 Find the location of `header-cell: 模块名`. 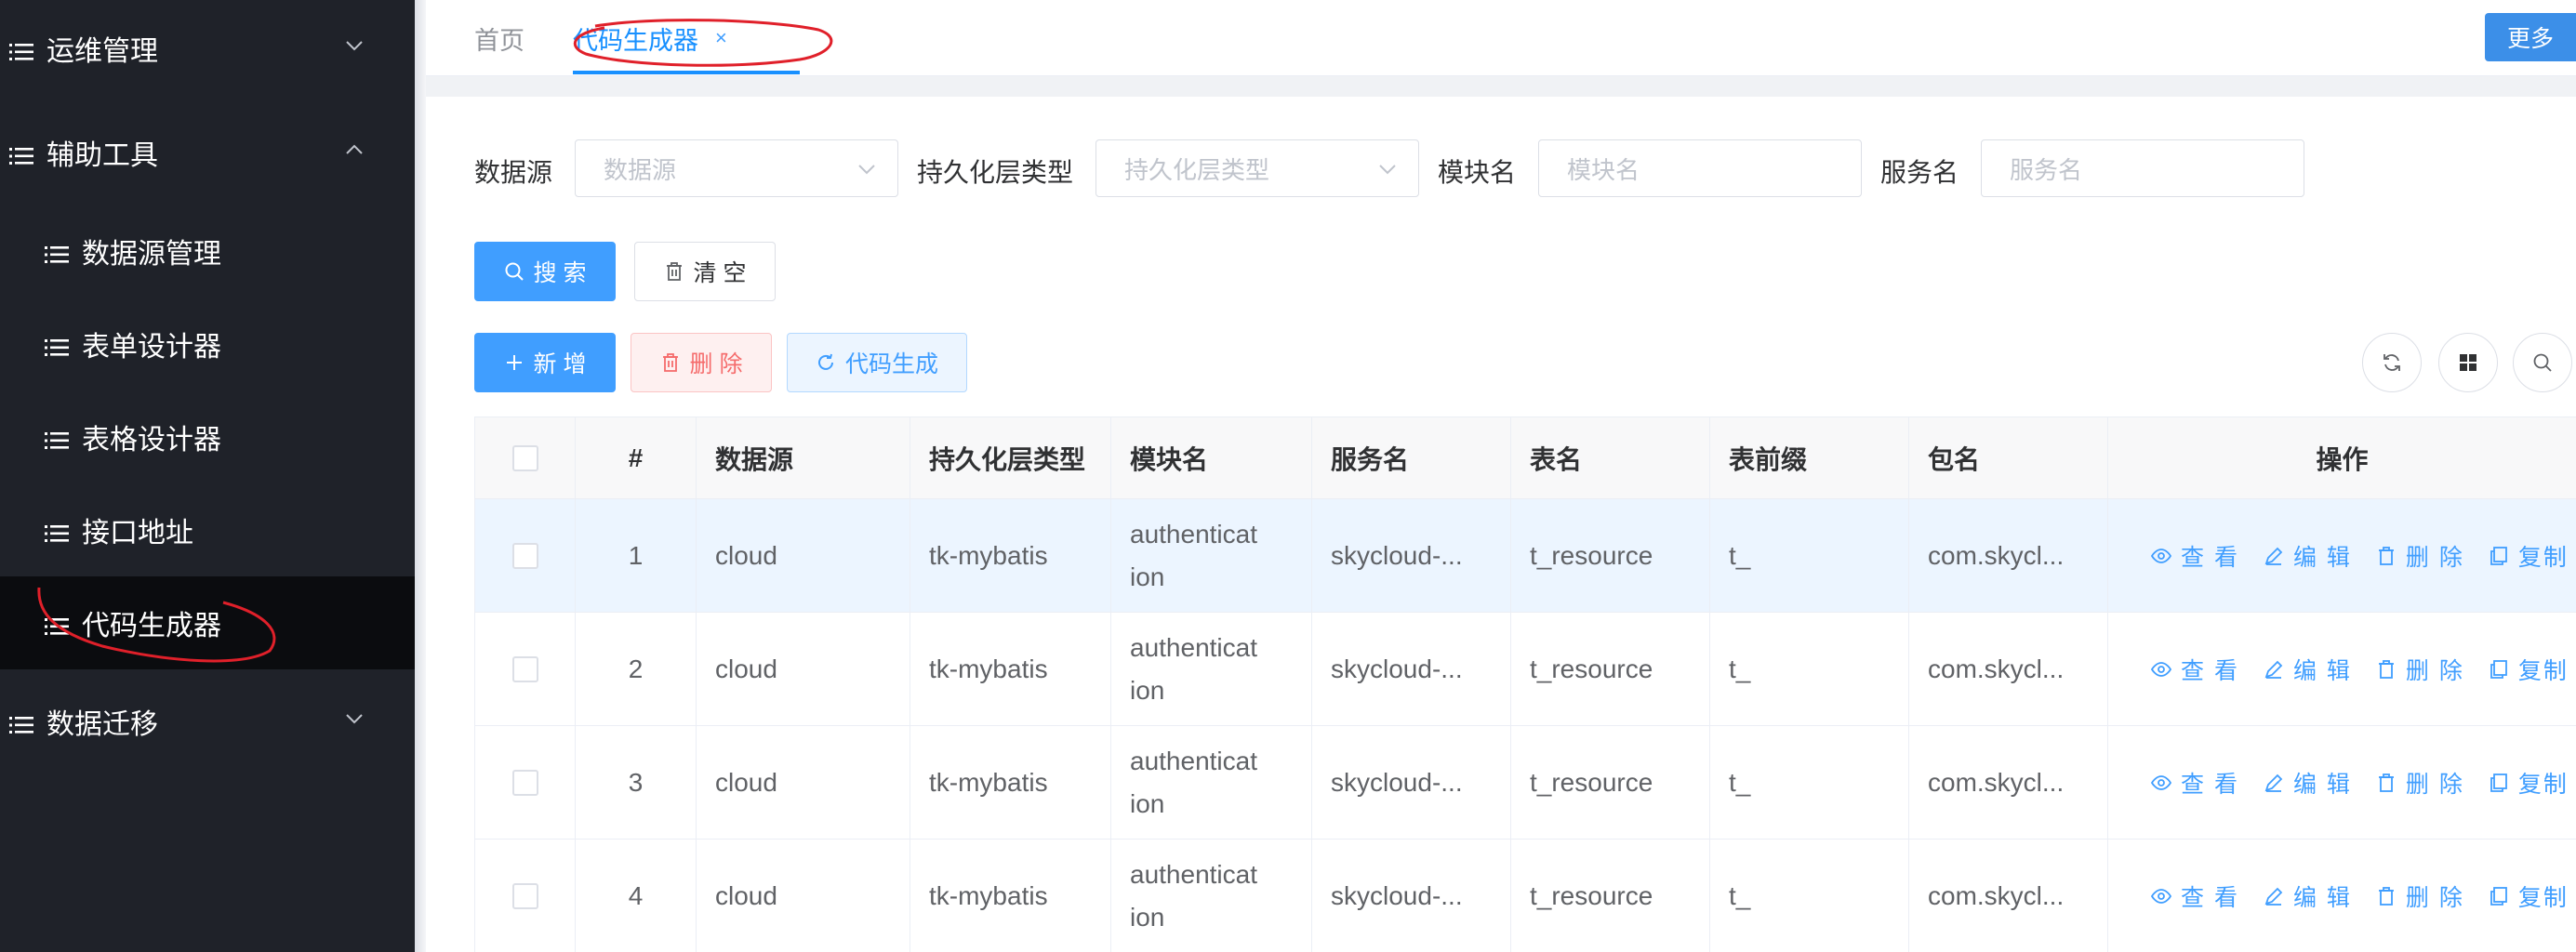

header-cell: 模块名 is located at coordinates (1211, 457).